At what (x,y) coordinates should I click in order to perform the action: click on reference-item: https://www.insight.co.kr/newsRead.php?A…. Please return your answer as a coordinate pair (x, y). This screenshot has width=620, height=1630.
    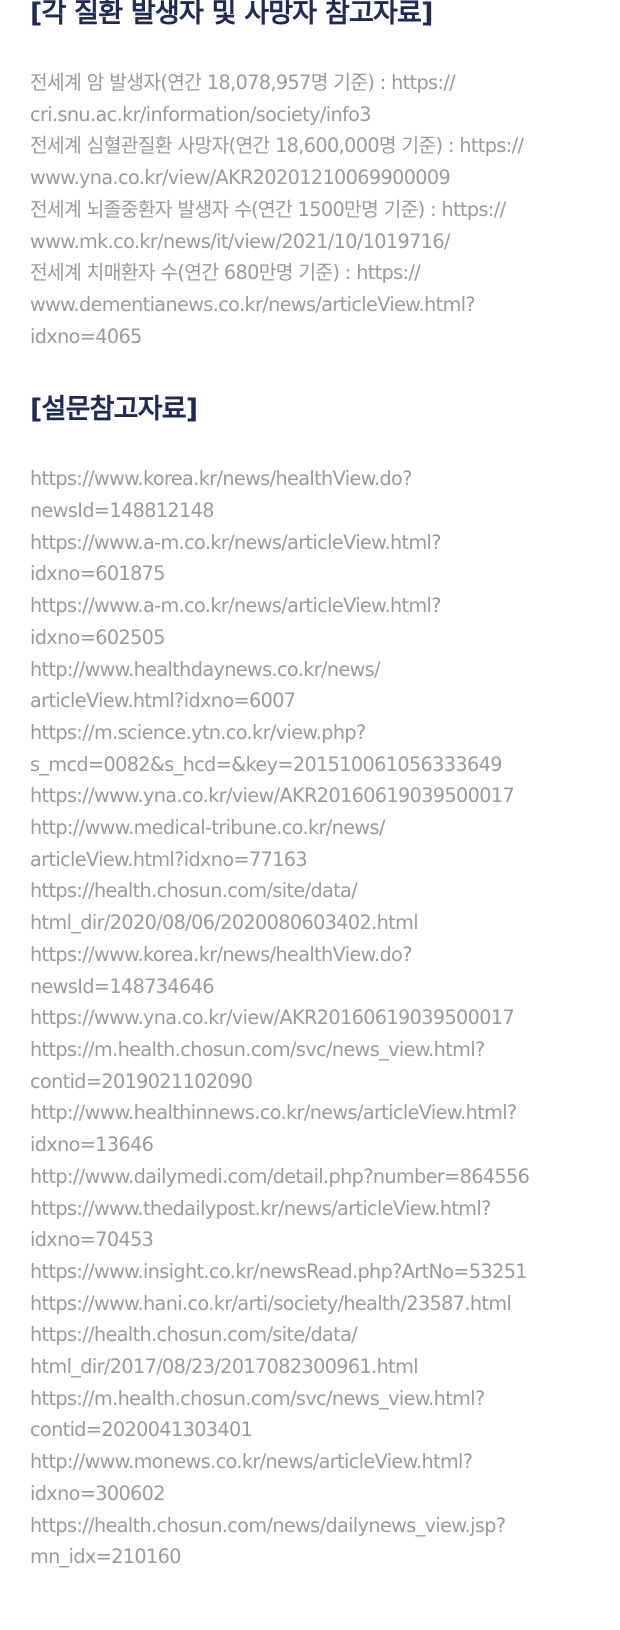
    Looking at the image, I should click on (315, 1272).